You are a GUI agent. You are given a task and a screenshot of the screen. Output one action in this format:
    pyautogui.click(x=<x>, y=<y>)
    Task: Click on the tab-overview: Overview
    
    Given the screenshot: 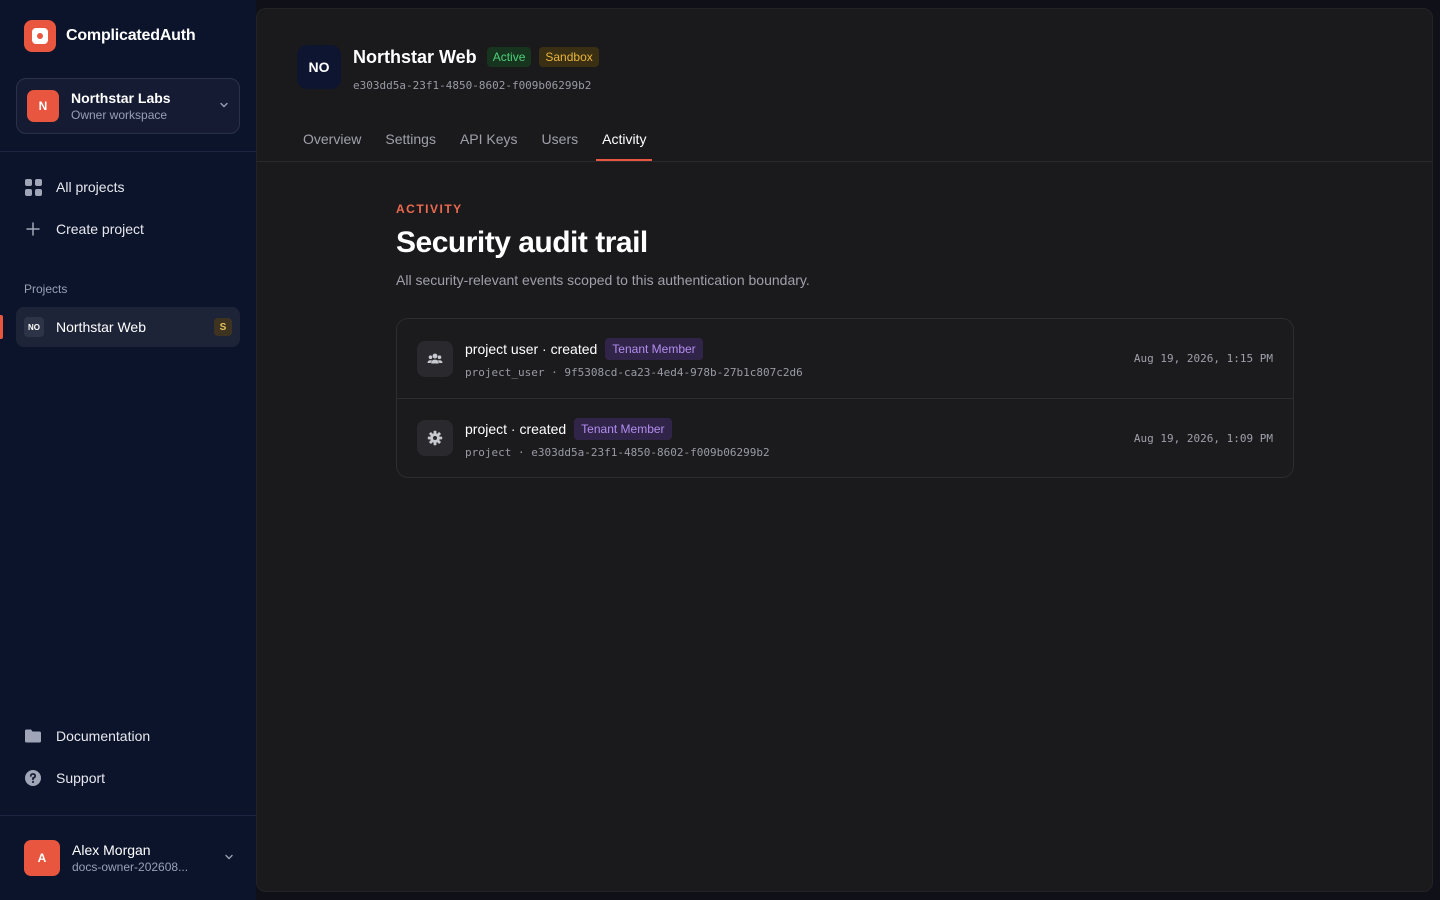 What is the action you would take?
    pyautogui.click(x=332, y=141)
    